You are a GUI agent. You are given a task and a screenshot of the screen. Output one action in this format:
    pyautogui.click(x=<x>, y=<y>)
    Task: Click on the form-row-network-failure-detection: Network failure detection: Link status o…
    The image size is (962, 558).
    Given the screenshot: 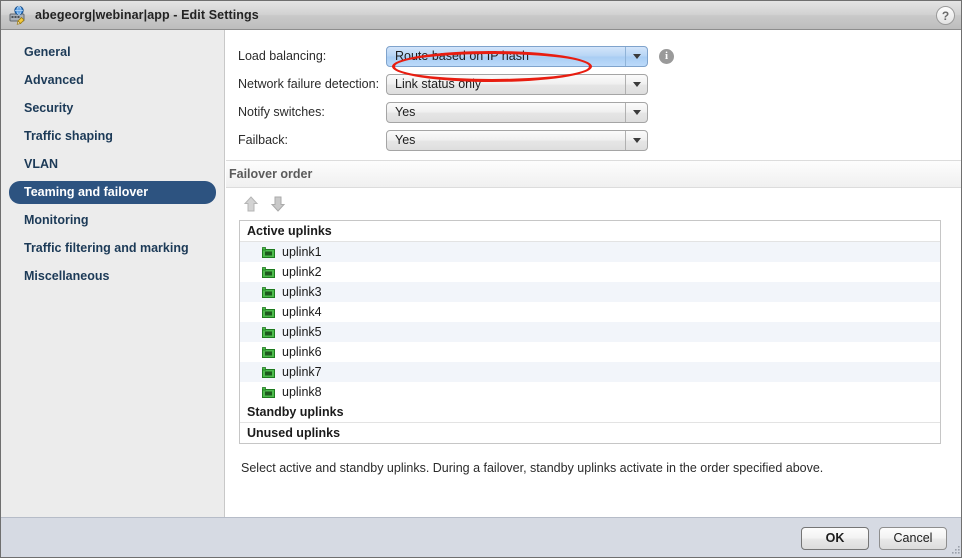 What is the action you would take?
    pyautogui.click(x=593, y=84)
    